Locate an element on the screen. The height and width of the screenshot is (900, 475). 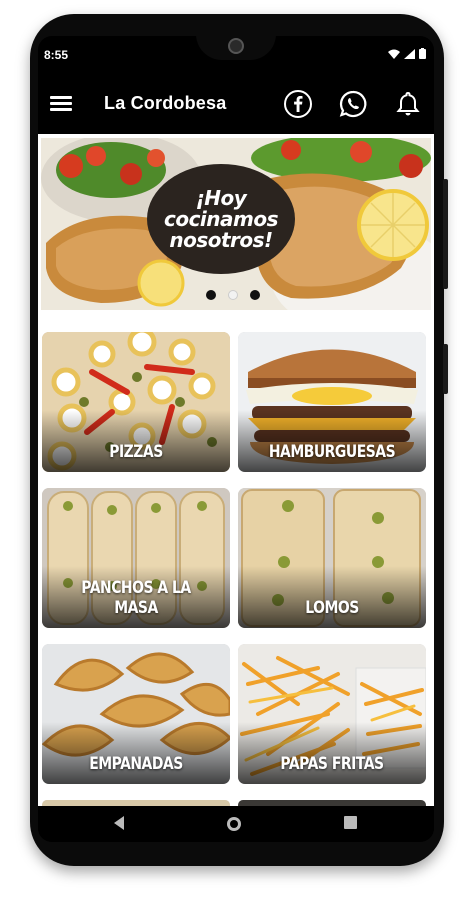
menu-icon is located at coordinates (61, 104).